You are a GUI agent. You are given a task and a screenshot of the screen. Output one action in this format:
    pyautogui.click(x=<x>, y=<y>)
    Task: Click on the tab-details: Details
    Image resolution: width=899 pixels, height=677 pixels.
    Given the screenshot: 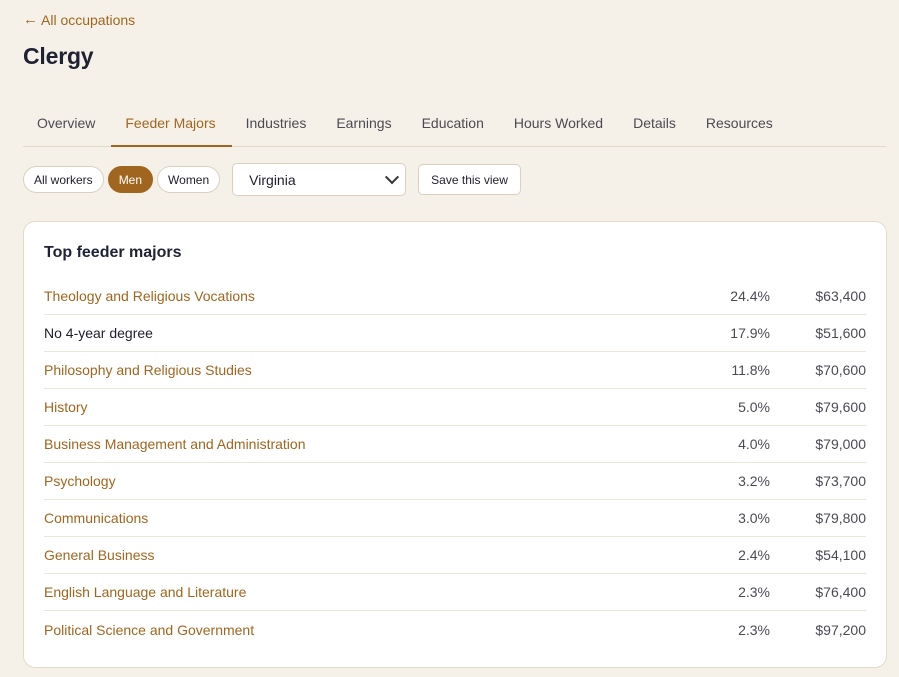 What is the action you would take?
    pyautogui.click(x=655, y=122)
    